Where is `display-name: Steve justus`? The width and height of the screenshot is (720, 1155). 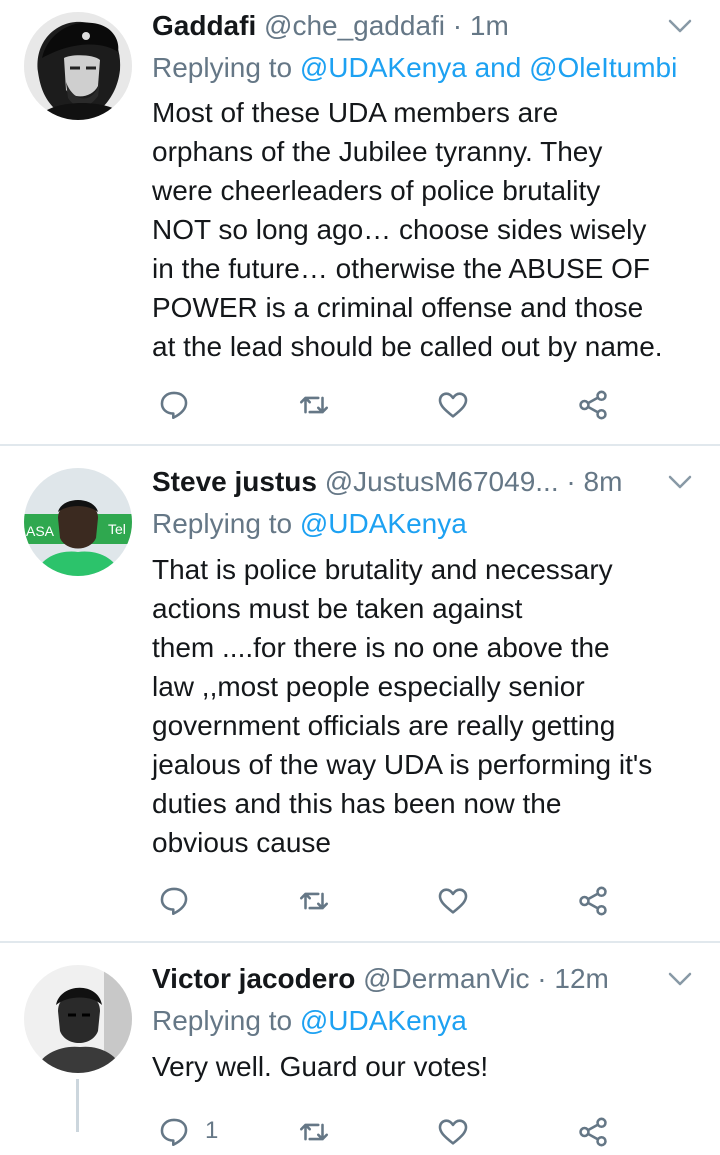
display-name: Steve justus is located at coordinates (234, 481).